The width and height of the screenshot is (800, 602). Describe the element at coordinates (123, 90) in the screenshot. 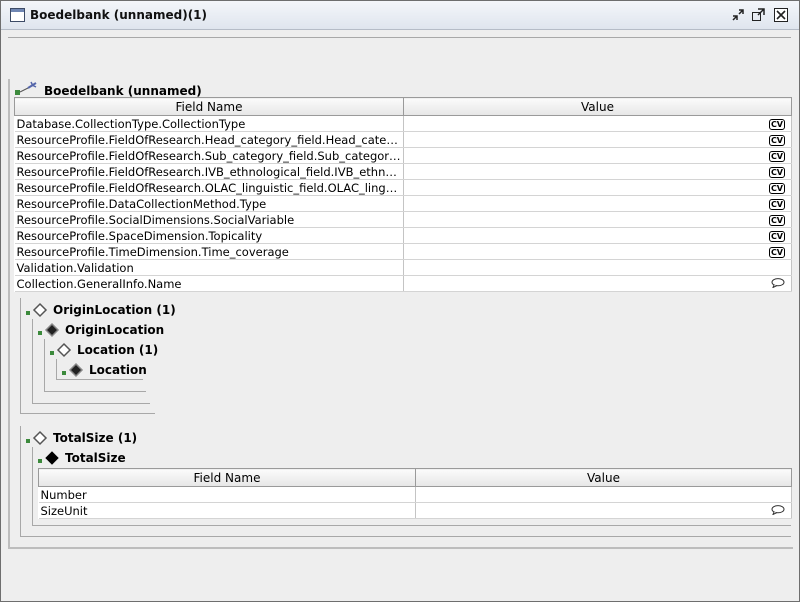

I see `root-node-label: Boedelbank (unnamed)` at that location.